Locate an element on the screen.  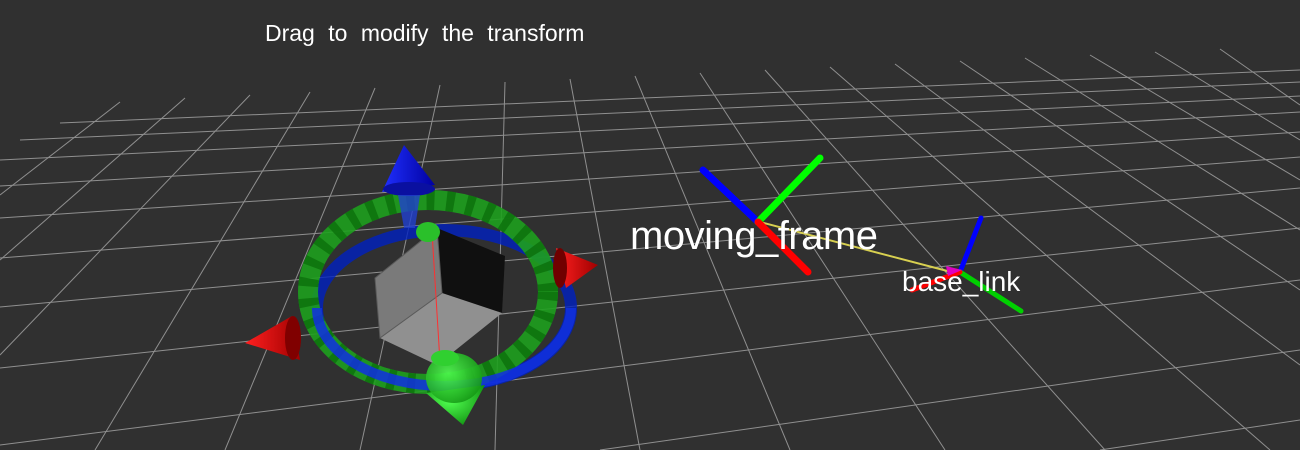
marker-box is located at coordinates (439, 296).